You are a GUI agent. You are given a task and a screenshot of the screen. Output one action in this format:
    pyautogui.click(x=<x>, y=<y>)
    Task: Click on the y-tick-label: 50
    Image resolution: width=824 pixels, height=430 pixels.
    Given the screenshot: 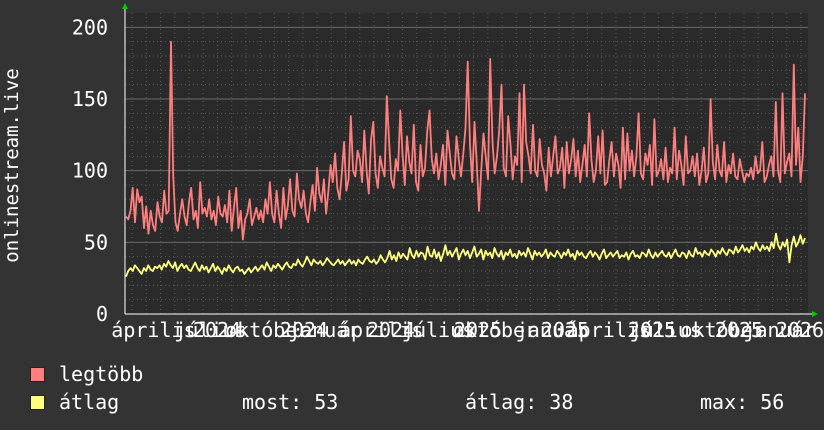 What is the action you would take?
    pyautogui.click(x=96, y=242)
    